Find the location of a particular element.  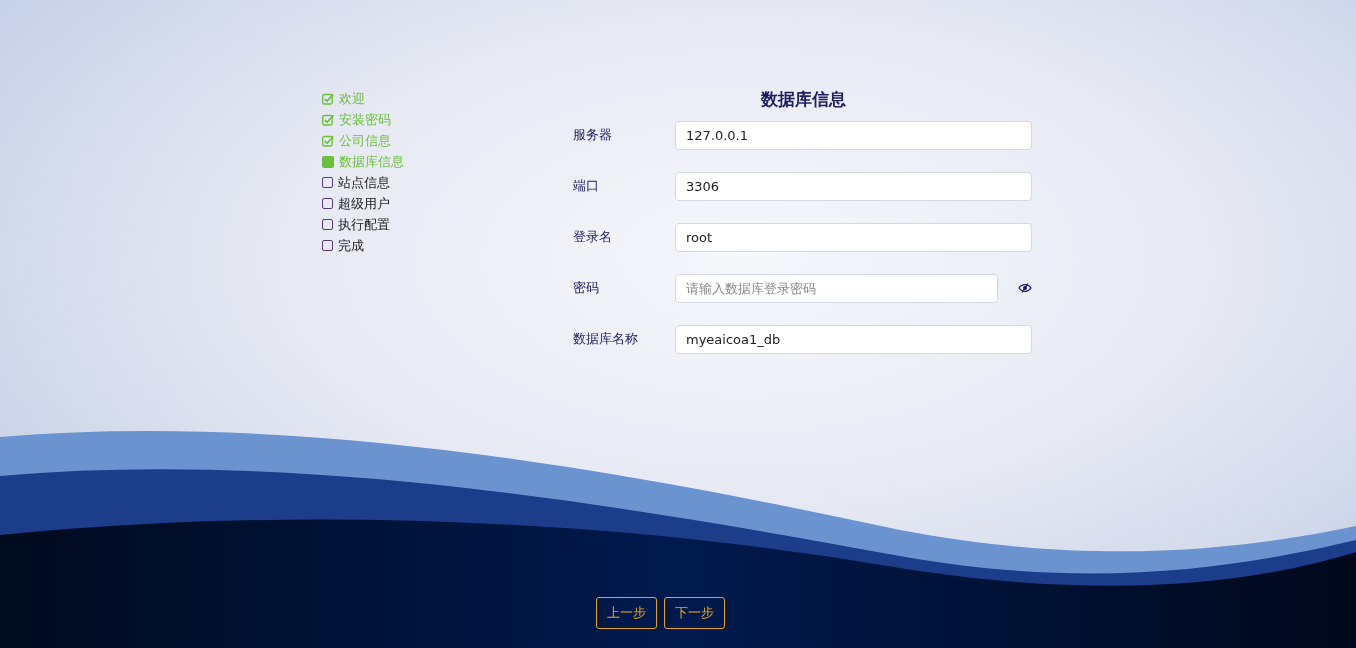

eye-slash-icon is located at coordinates (1025, 288).